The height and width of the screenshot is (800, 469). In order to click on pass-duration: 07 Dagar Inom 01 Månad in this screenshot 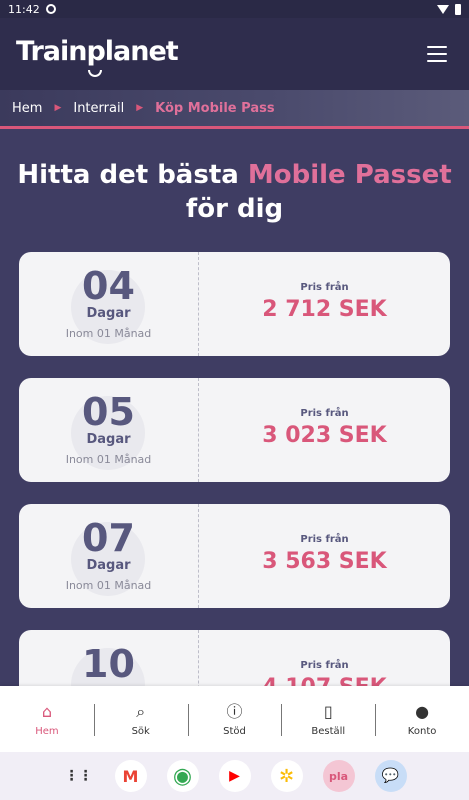, I will do `click(109, 556)`.